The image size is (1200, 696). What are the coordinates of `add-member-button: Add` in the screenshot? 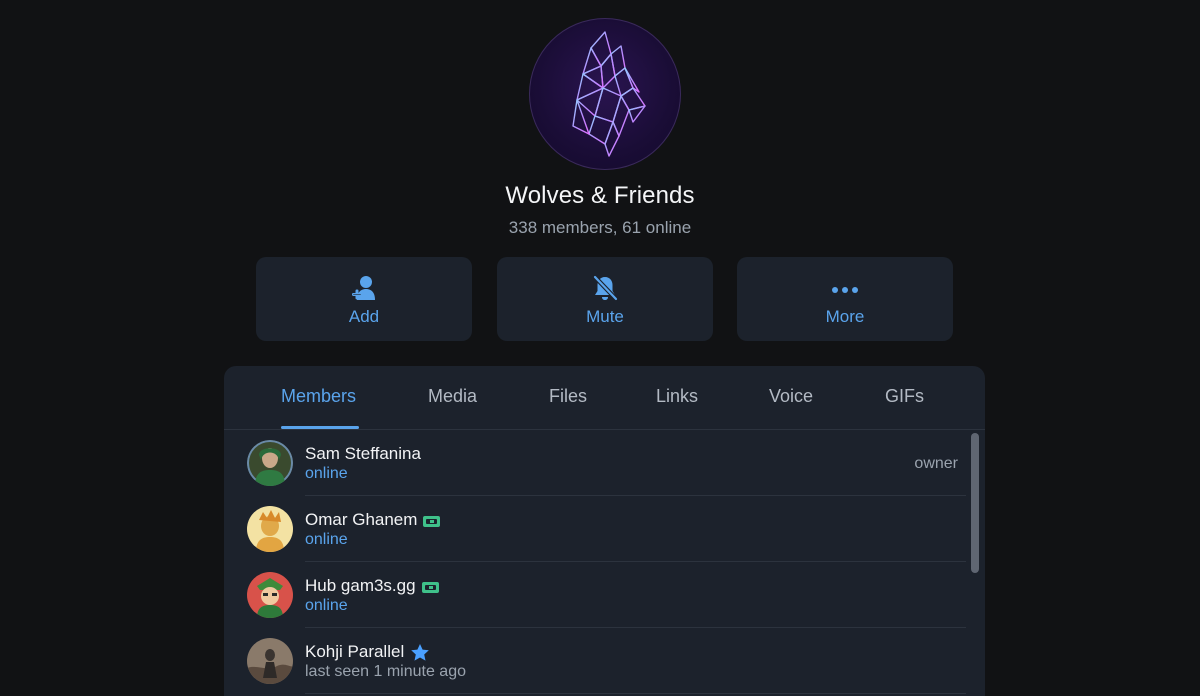 It's located at (364, 299).